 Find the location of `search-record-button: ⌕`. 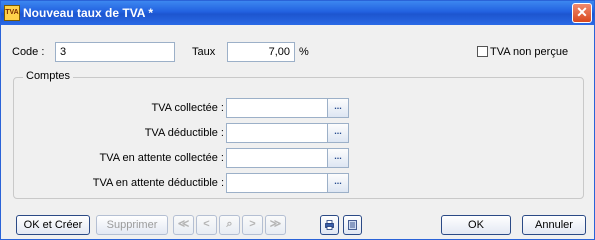

search-record-button: ⌕ is located at coordinates (229, 225).